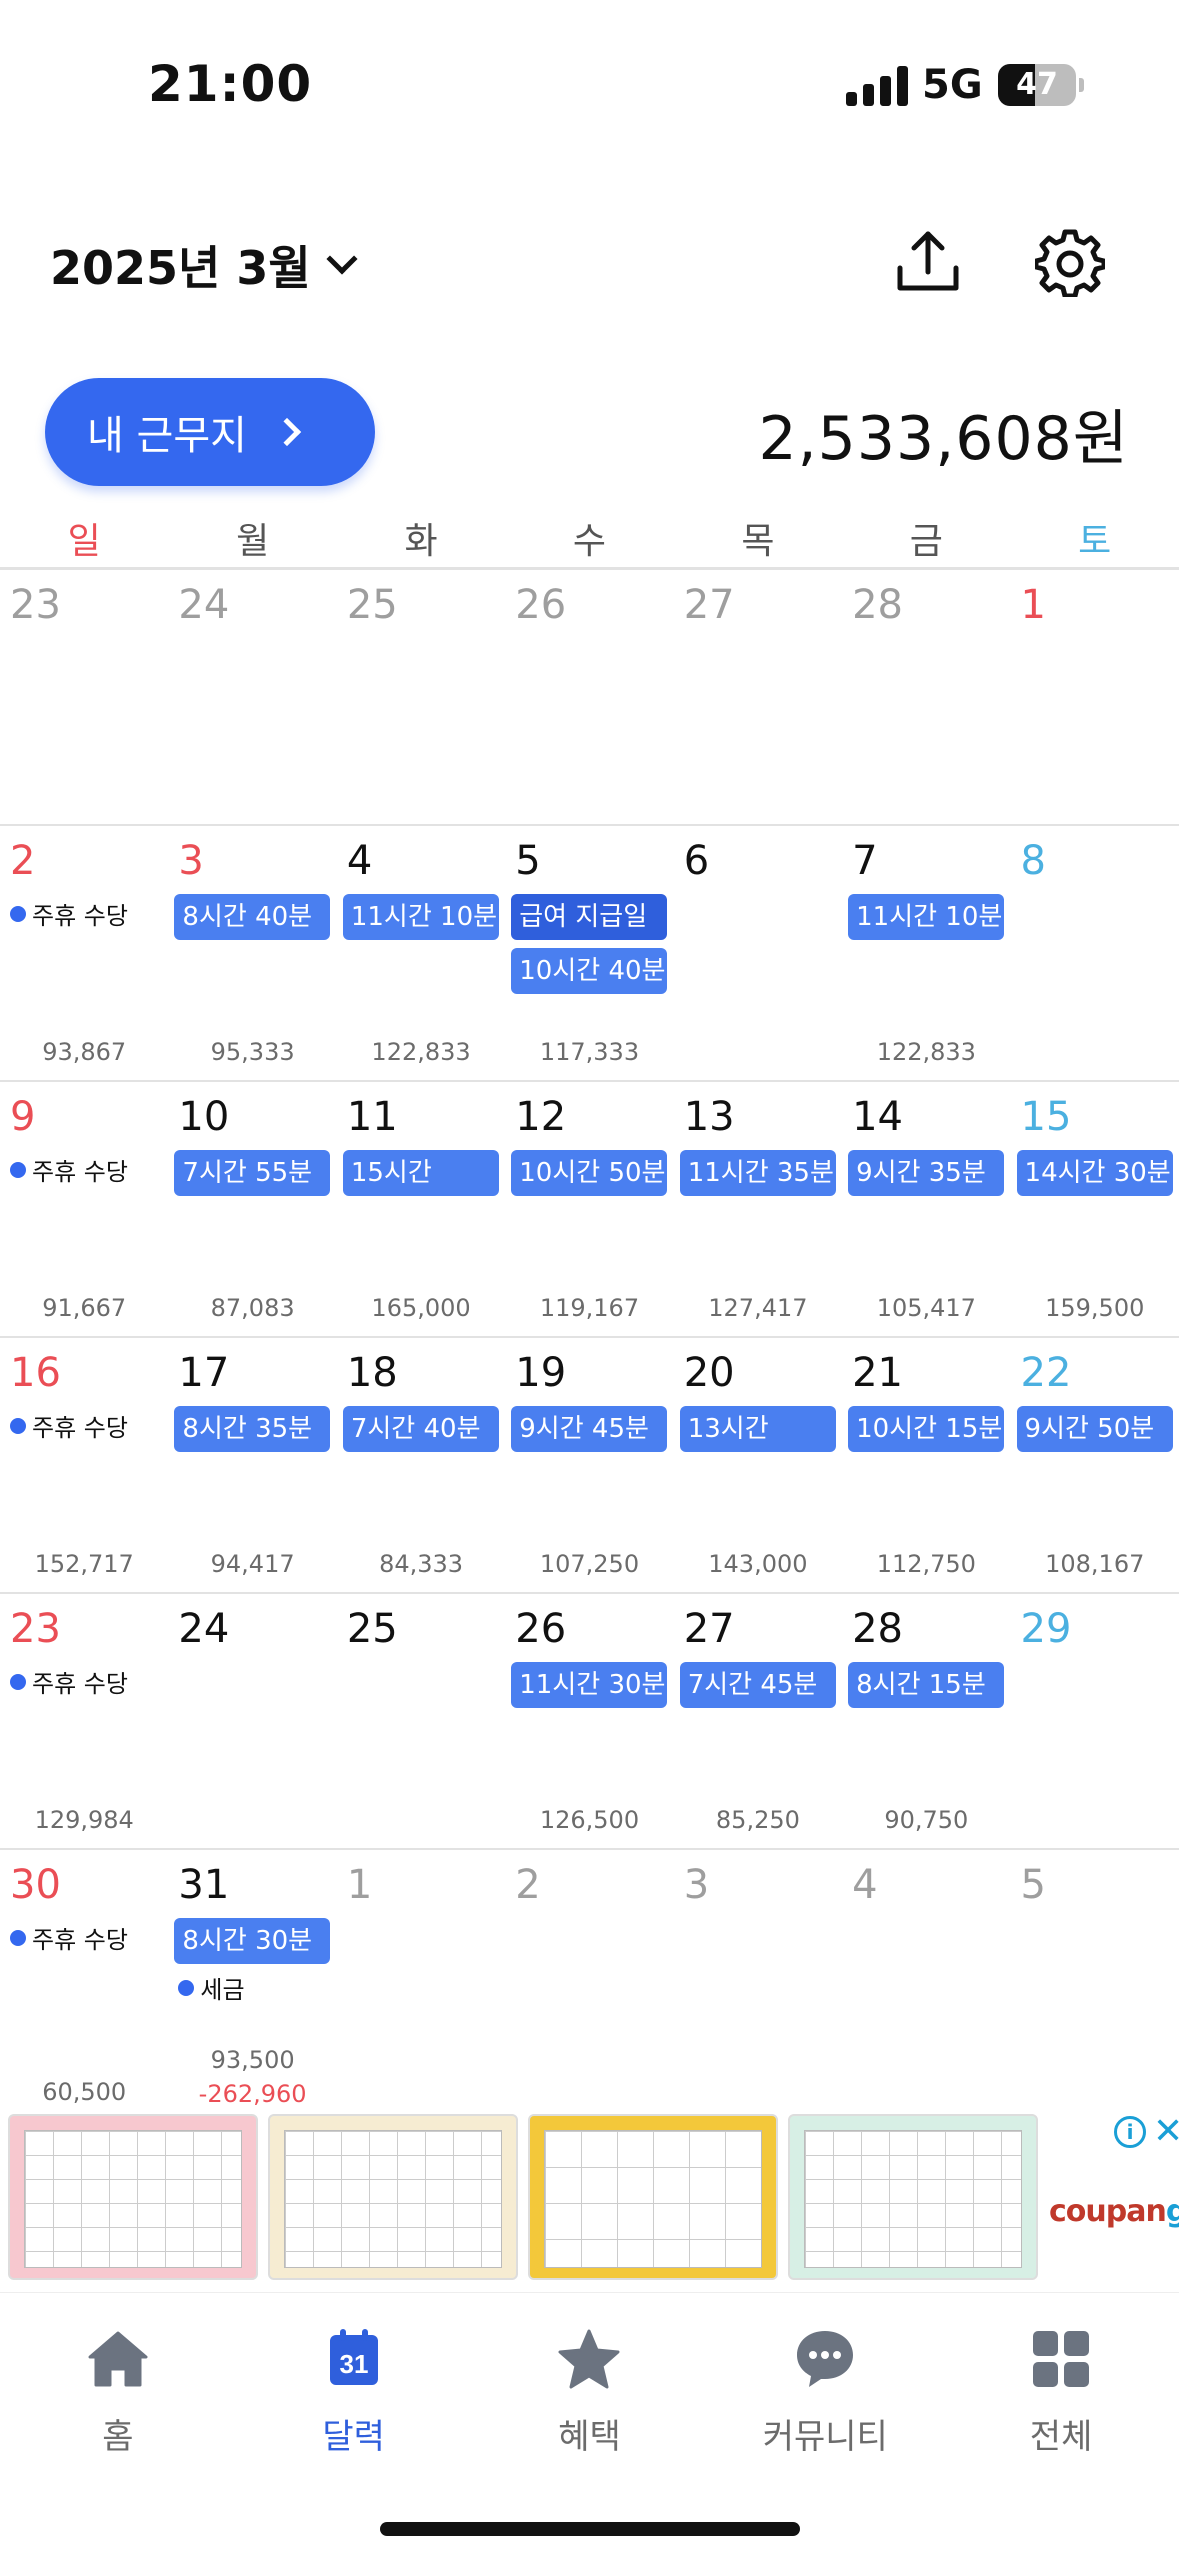  What do you see at coordinates (926, 1429) in the screenshot?
I see `shift-badge: 10시간 15분` at bounding box center [926, 1429].